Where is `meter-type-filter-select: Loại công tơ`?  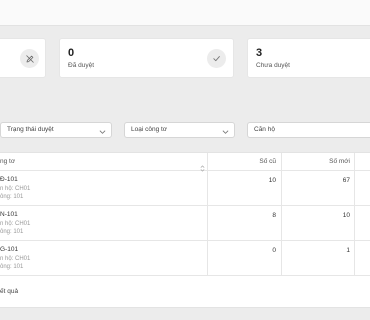 meter-type-filter-select: Loại công tơ is located at coordinates (179, 130).